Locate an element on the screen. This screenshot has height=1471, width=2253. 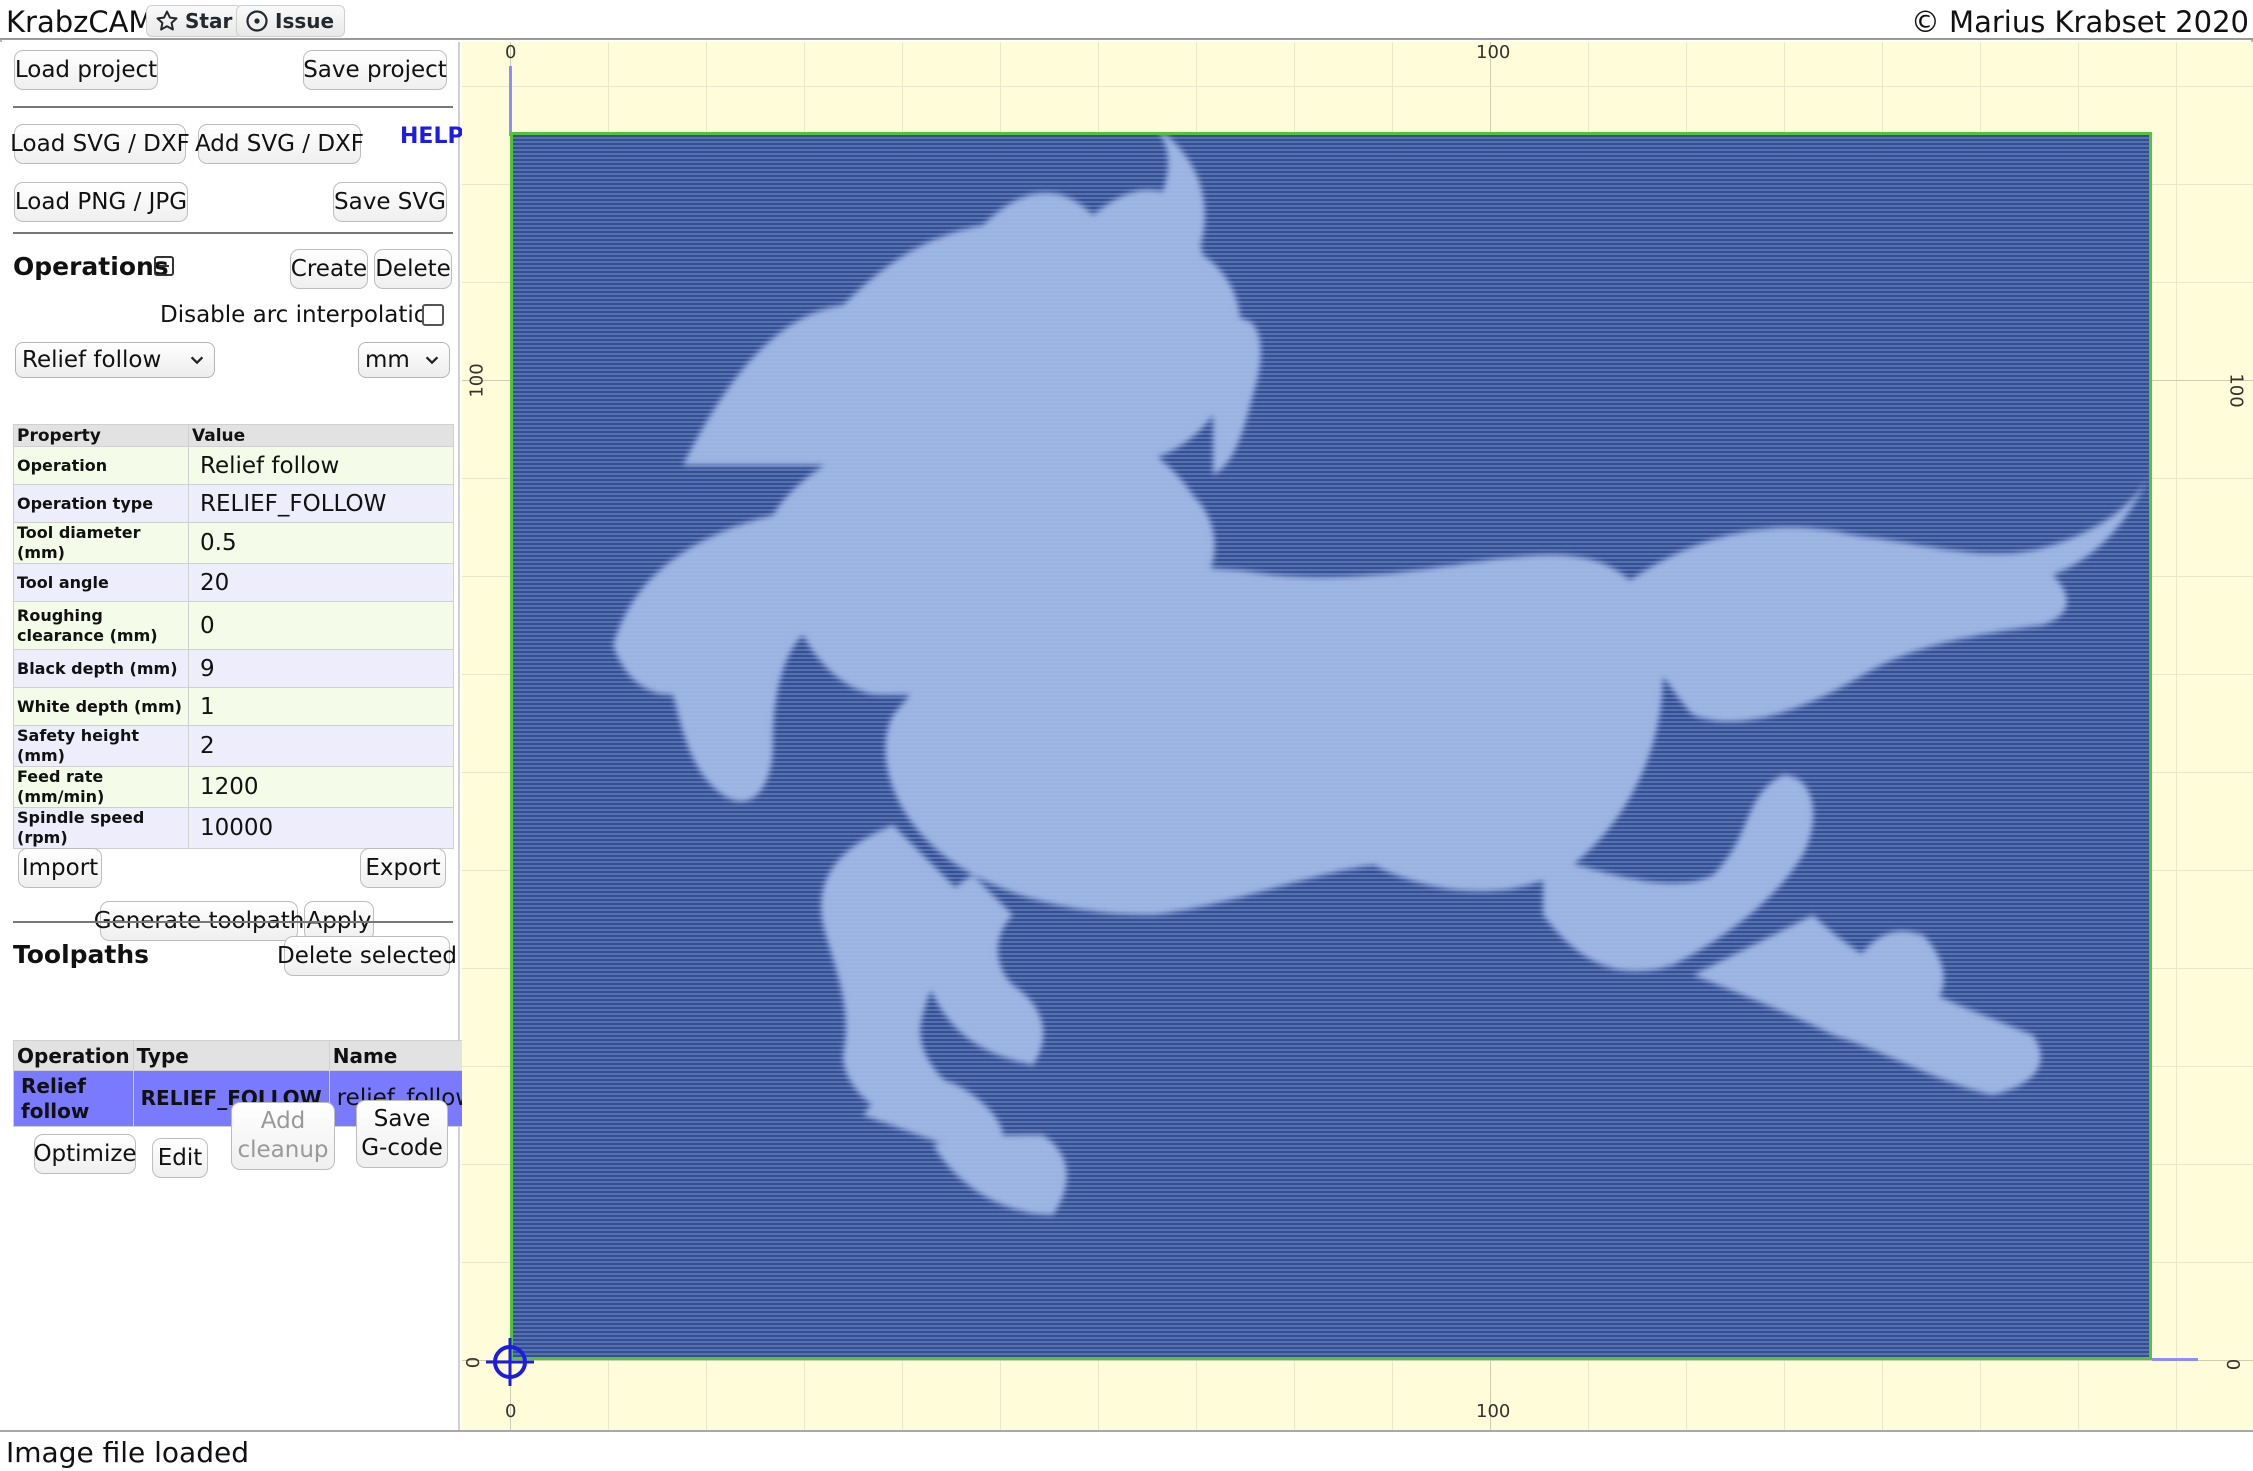
property-value-input: 0 is located at coordinates (321, 625).